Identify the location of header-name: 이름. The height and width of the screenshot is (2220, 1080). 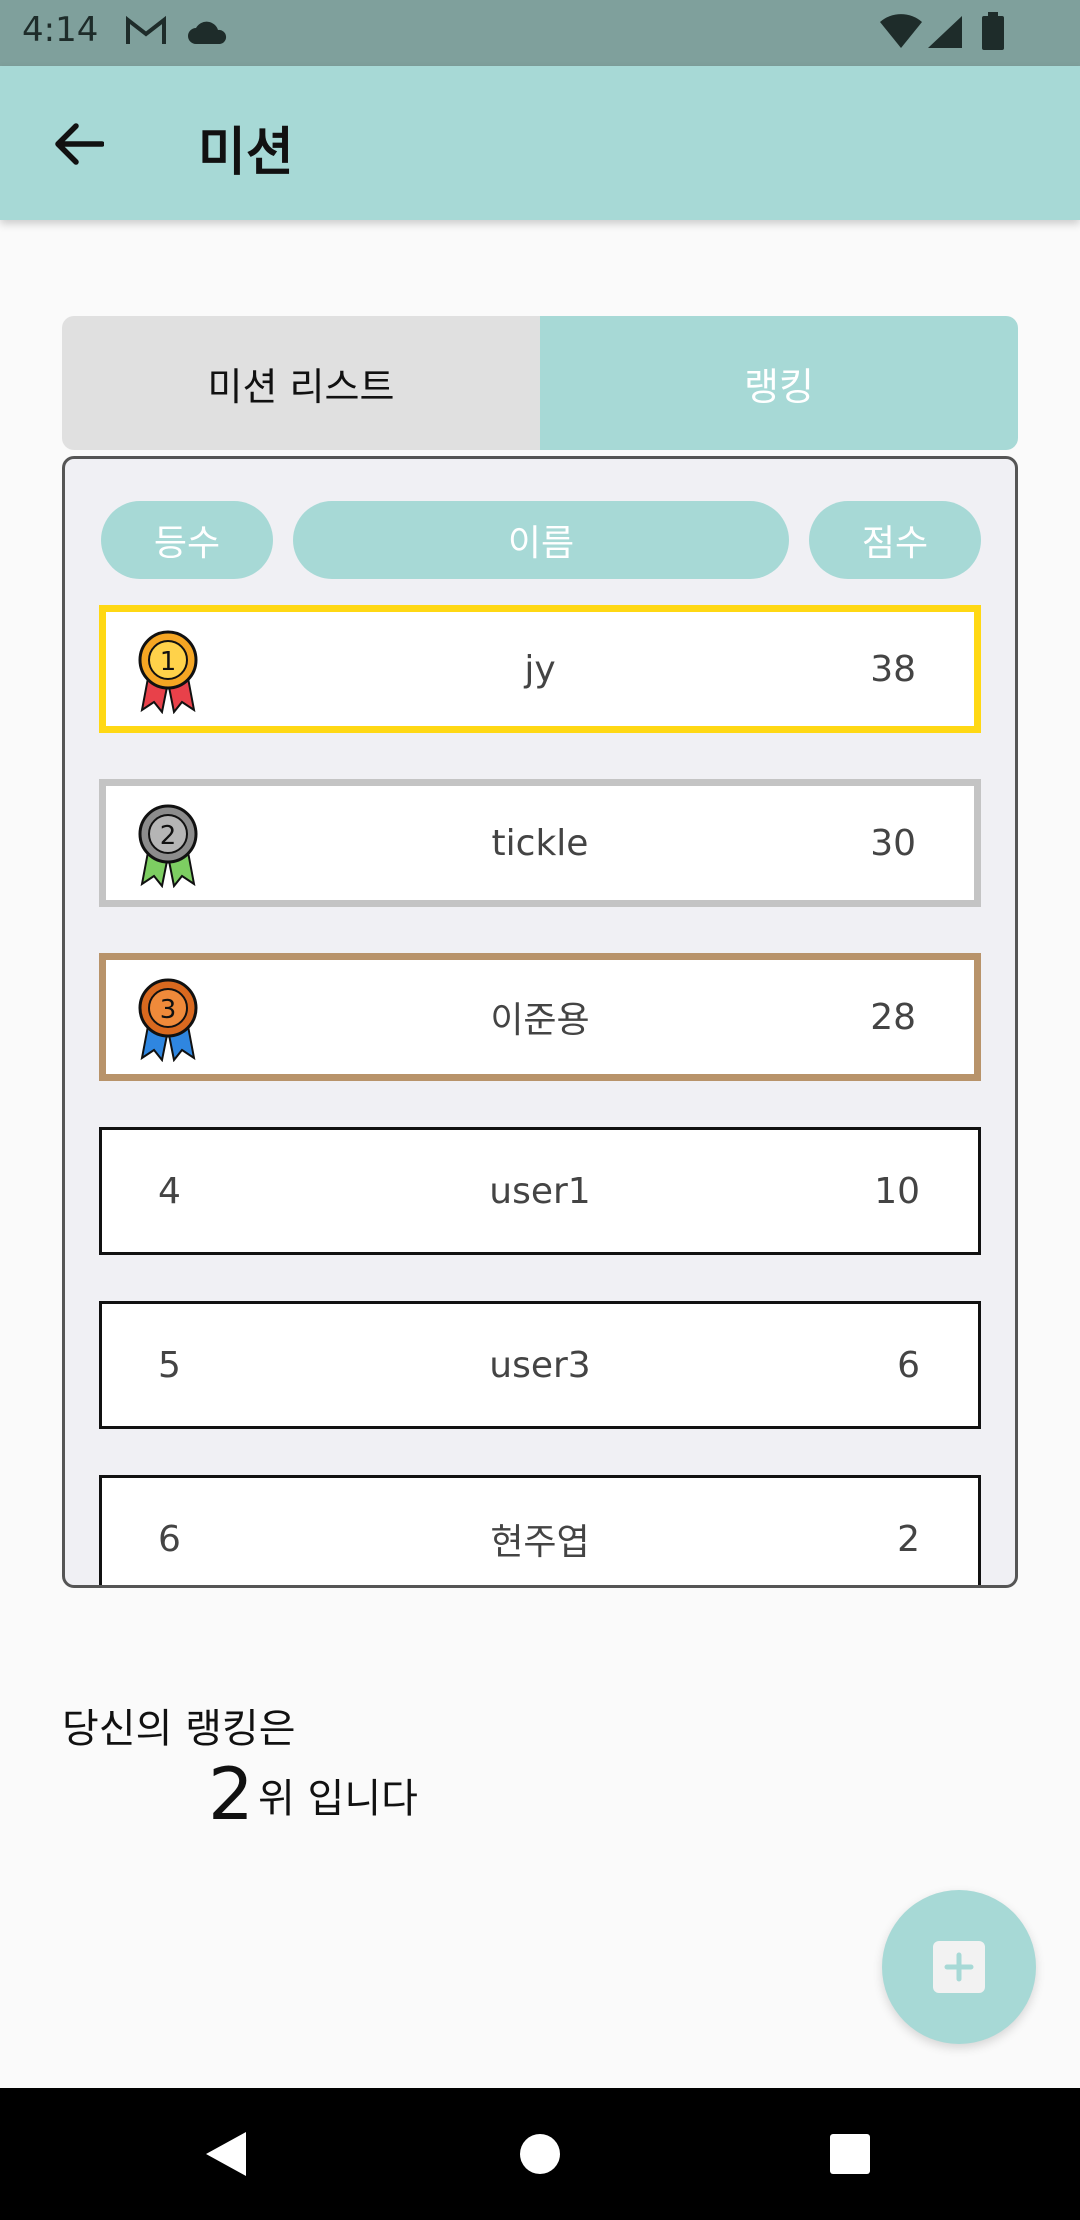
(541, 540).